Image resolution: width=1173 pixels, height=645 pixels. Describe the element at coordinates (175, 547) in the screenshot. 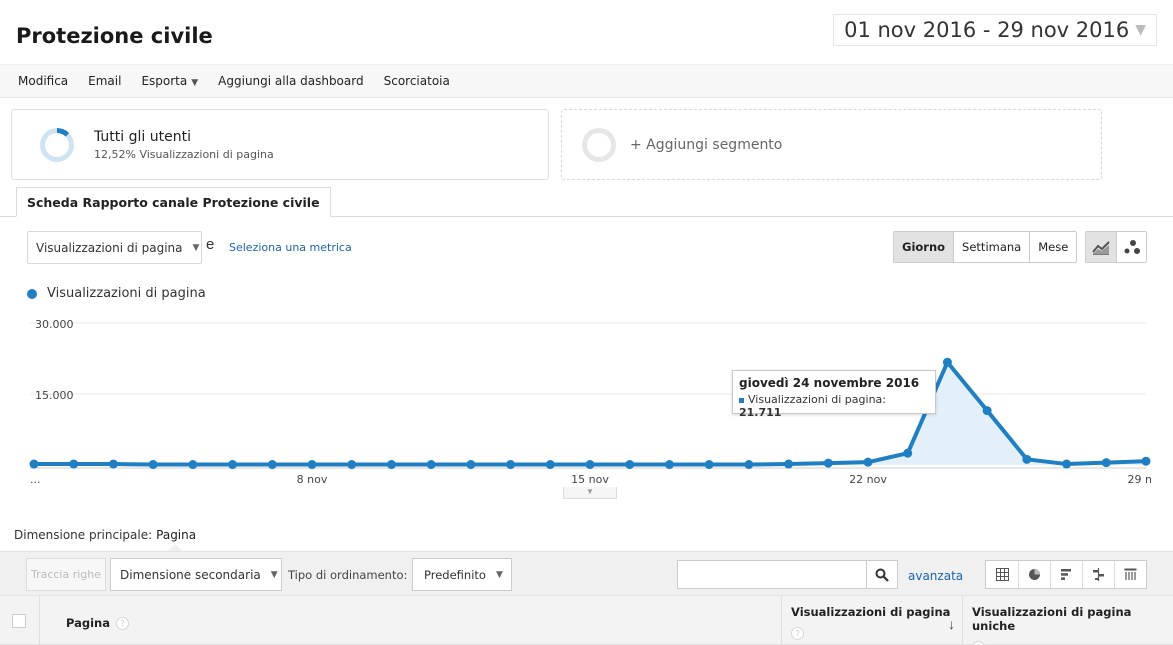

I see `dimension-notch` at that location.